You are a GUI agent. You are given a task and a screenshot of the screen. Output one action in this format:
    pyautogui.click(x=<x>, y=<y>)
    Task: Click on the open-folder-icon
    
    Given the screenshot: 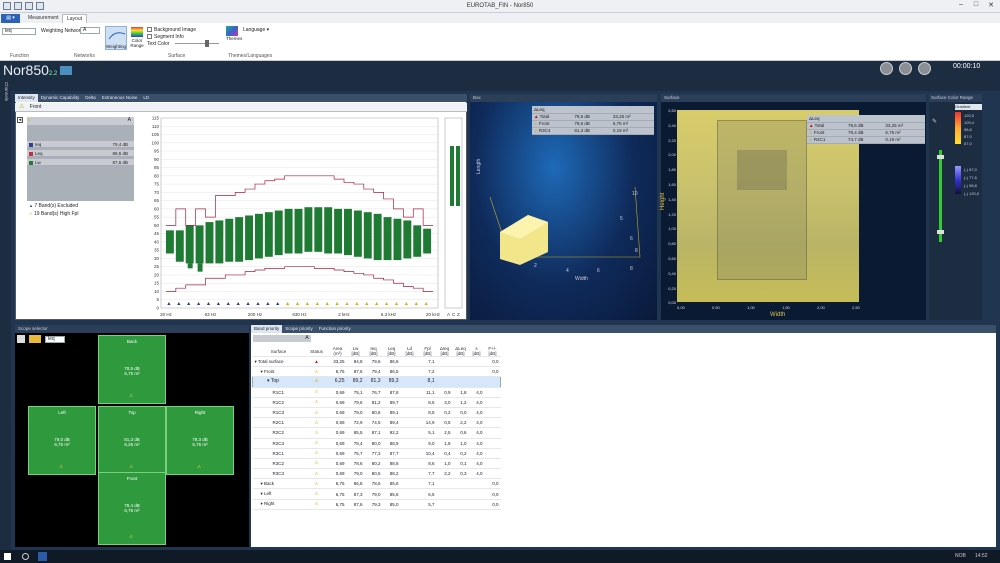 What is the action you would take?
    pyautogui.click(x=29, y=6)
    